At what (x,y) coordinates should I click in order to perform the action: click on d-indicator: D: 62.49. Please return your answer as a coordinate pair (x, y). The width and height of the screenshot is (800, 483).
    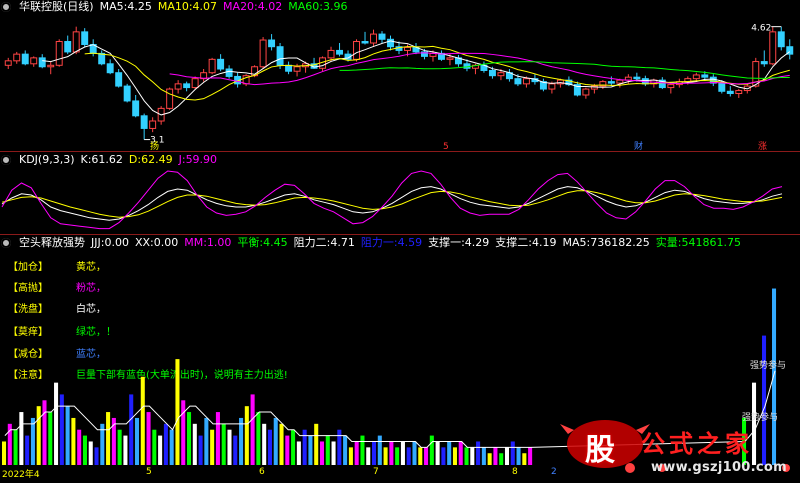
    Looking at the image, I should click on (150, 159).